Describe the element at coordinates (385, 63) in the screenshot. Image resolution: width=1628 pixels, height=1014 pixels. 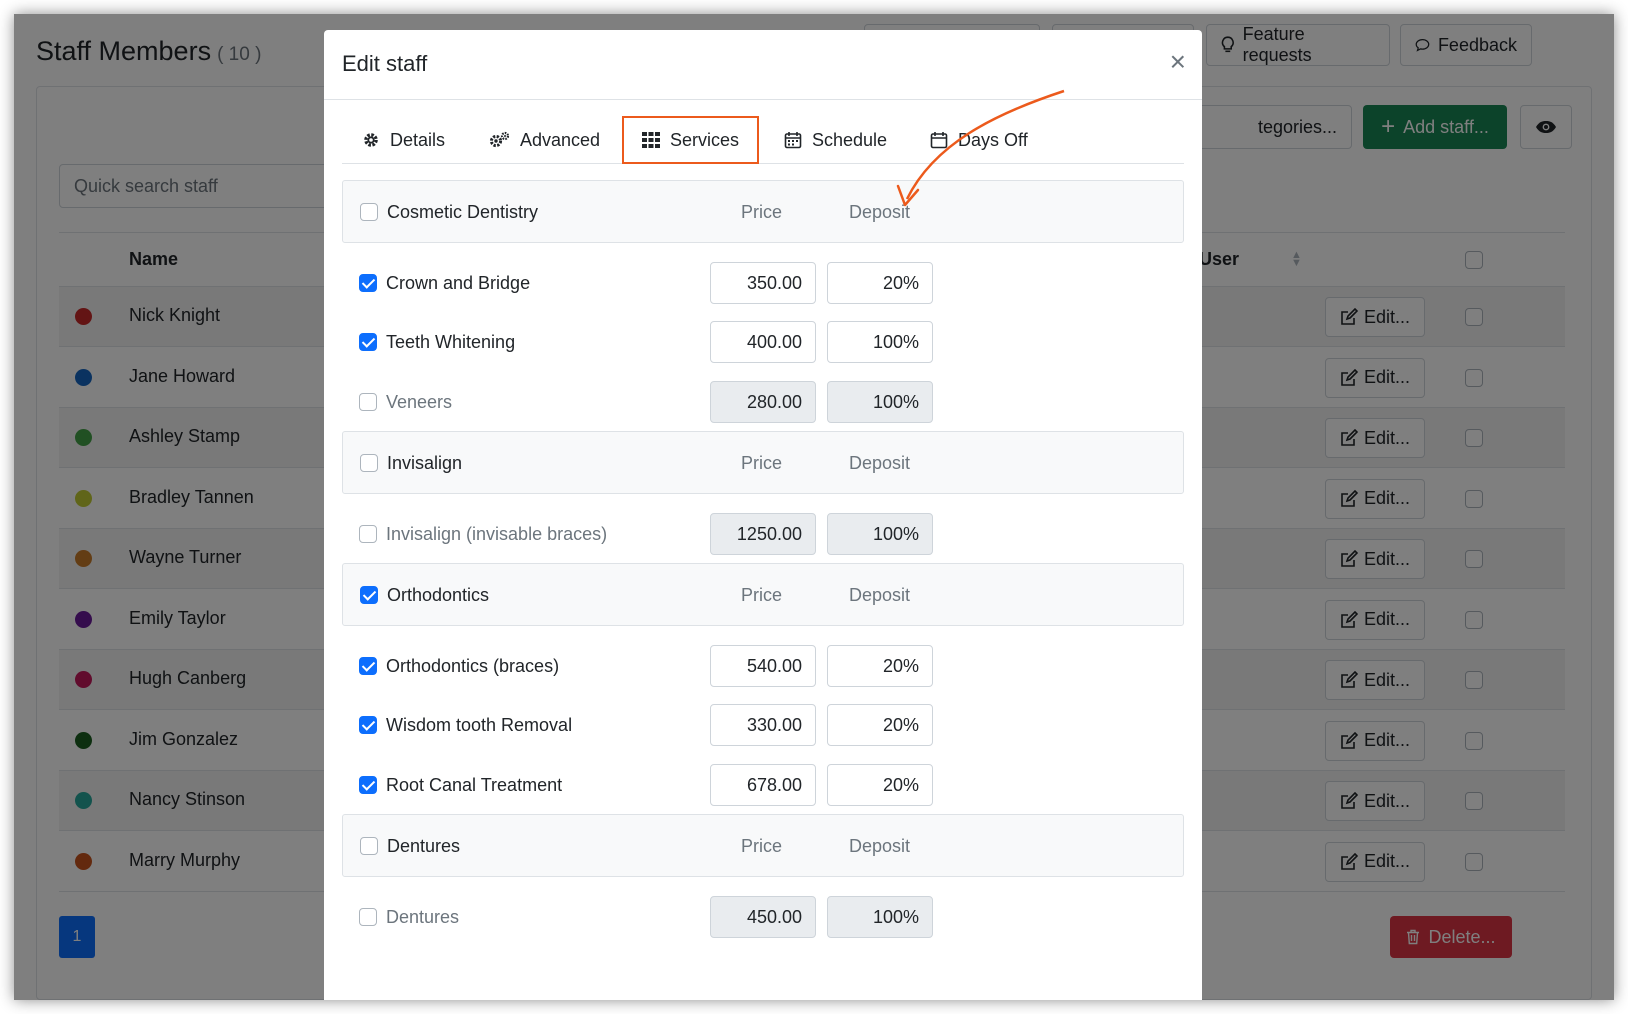
I see `modal-title: Edit staff` at that location.